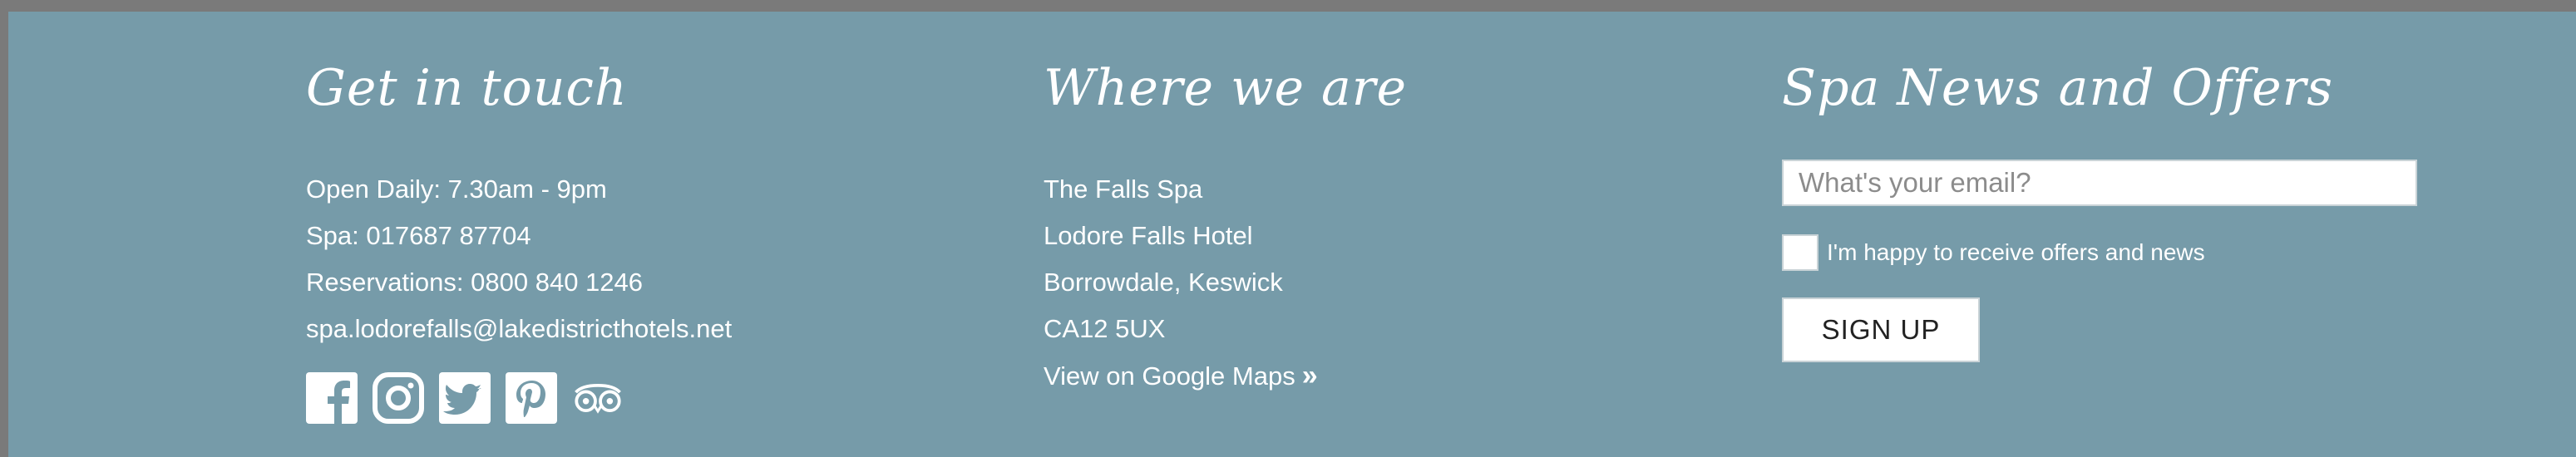 This screenshot has height=457, width=2576. What do you see at coordinates (1123, 189) in the screenshot?
I see `address-line-venue: The Falls Spa` at bounding box center [1123, 189].